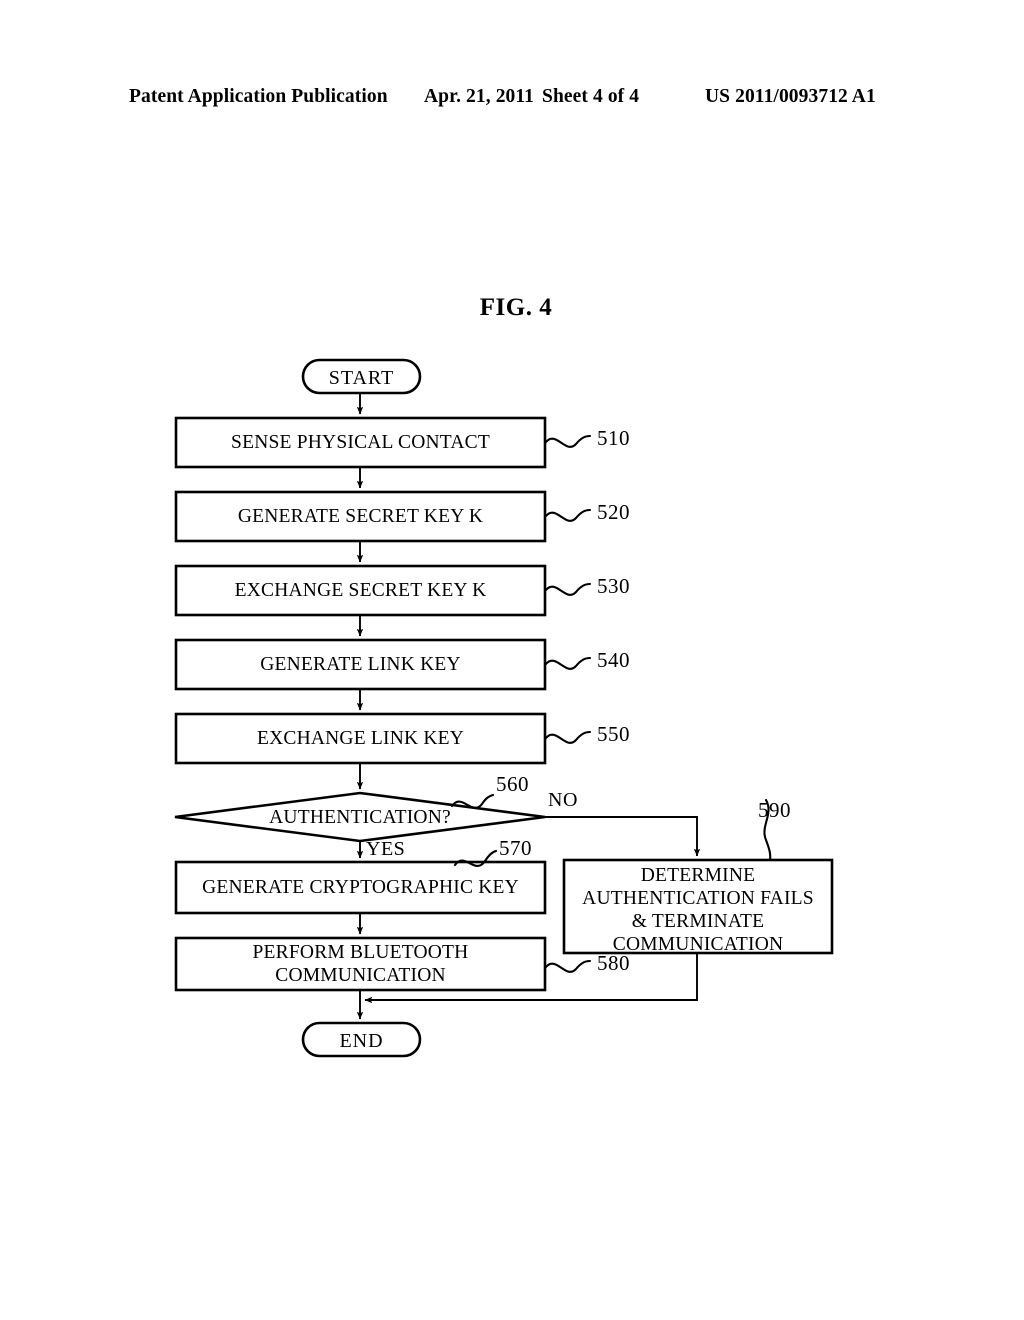  I want to click on ref-number-530: 530, so click(613, 586).